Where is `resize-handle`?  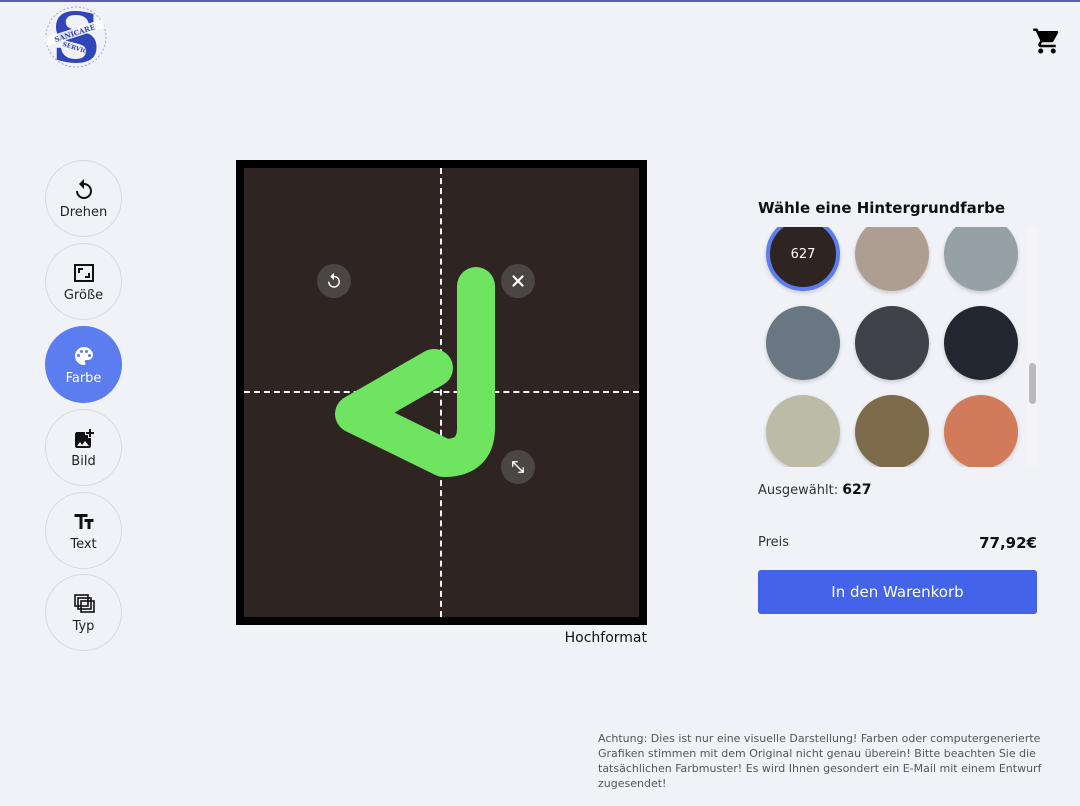
resize-handle is located at coordinates (518, 467).